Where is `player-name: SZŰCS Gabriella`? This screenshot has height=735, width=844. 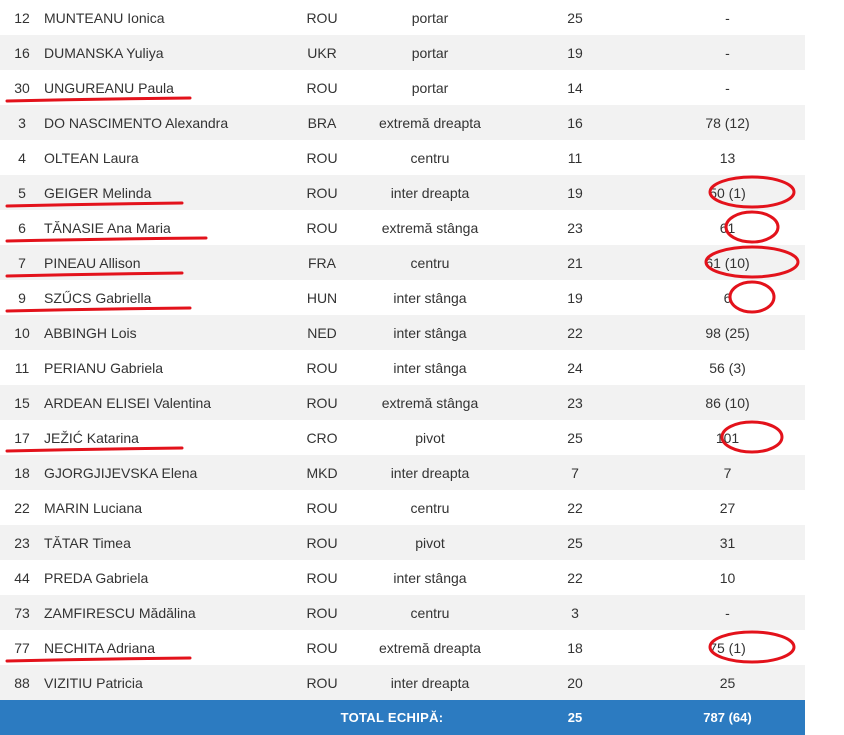
player-name: SZŰCS Gabriella is located at coordinates (164, 297).